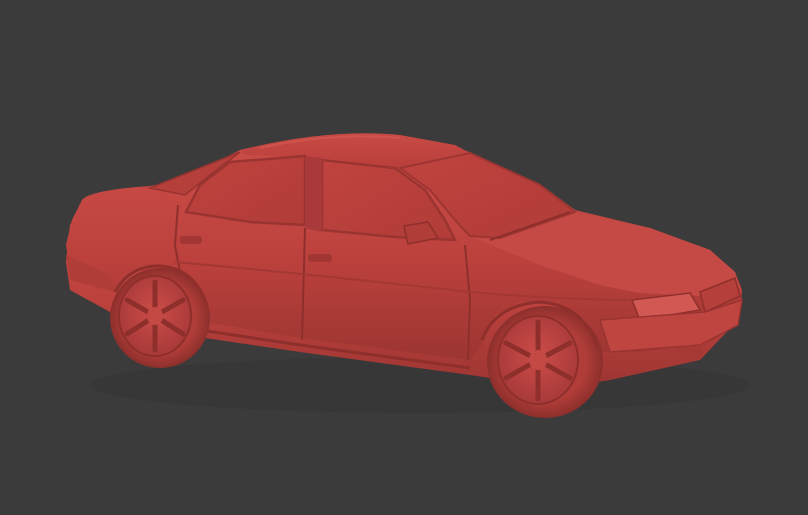 This screenshot has height=515, width=808. Describe the element at coordinates (191, 240) in the screenshot. I see `rear-door-handle` at that location.